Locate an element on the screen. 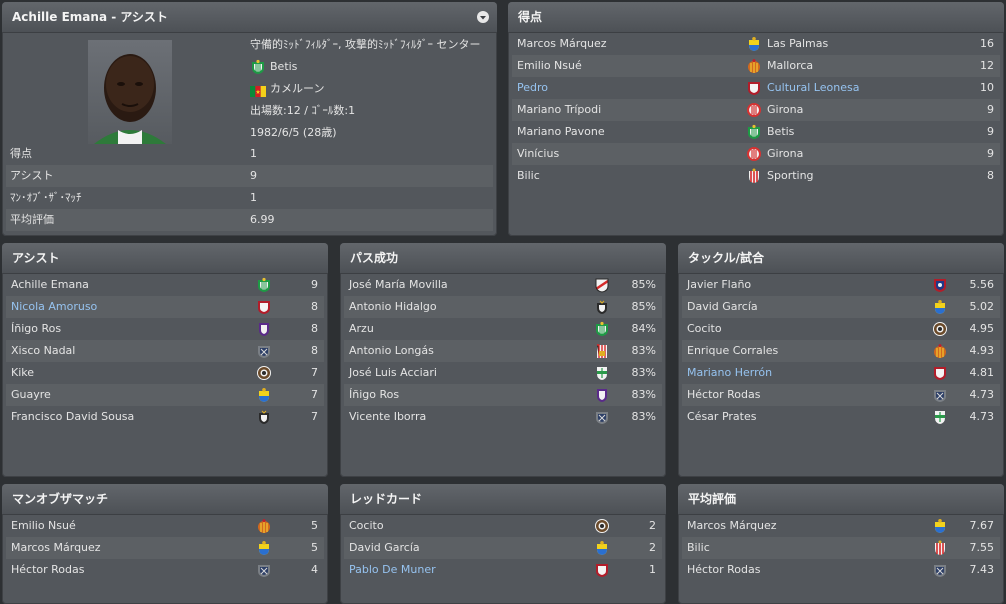  table-row: Vinícius Girona 9 is located at coordinates (756, 154).